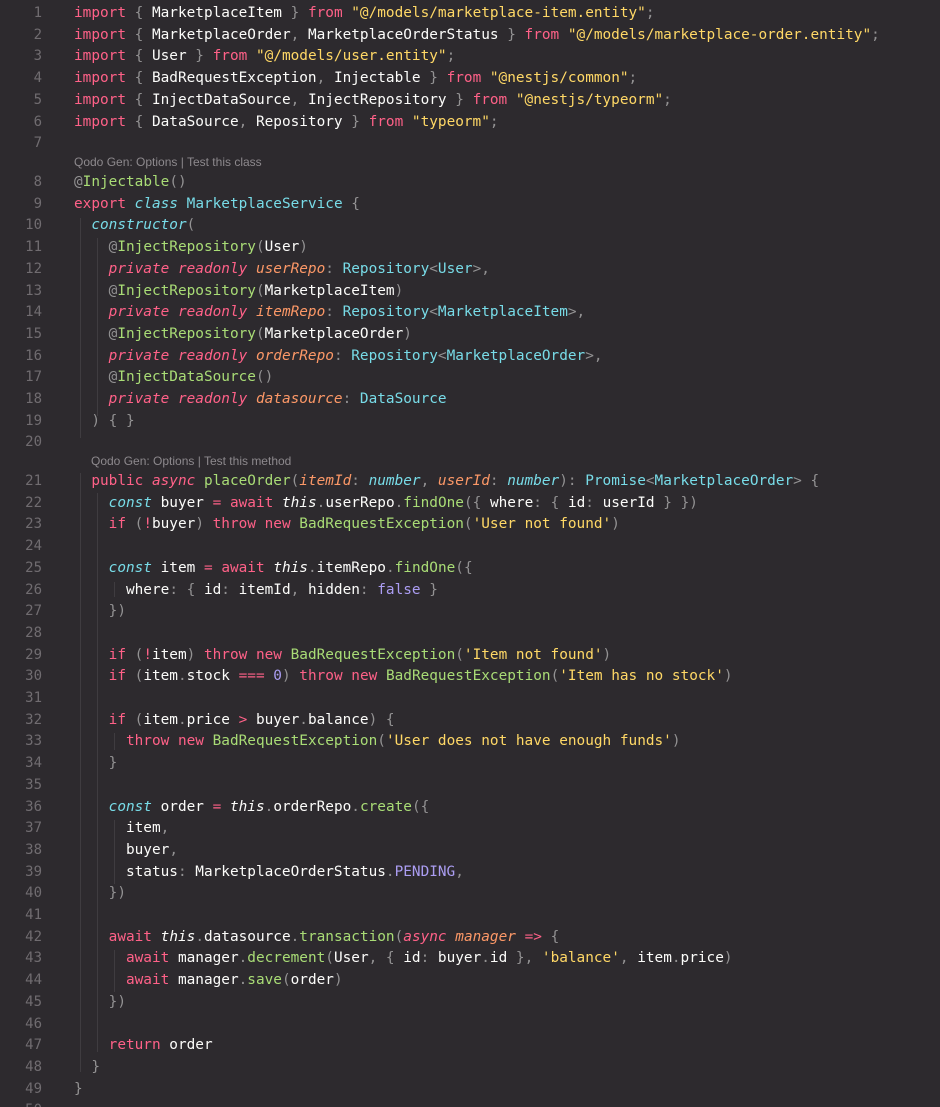  What do you see at coordinates (217, 205) in the screenshot?
I see `code-line: export class MarketplaceService {` at bounding box center [217, 205].